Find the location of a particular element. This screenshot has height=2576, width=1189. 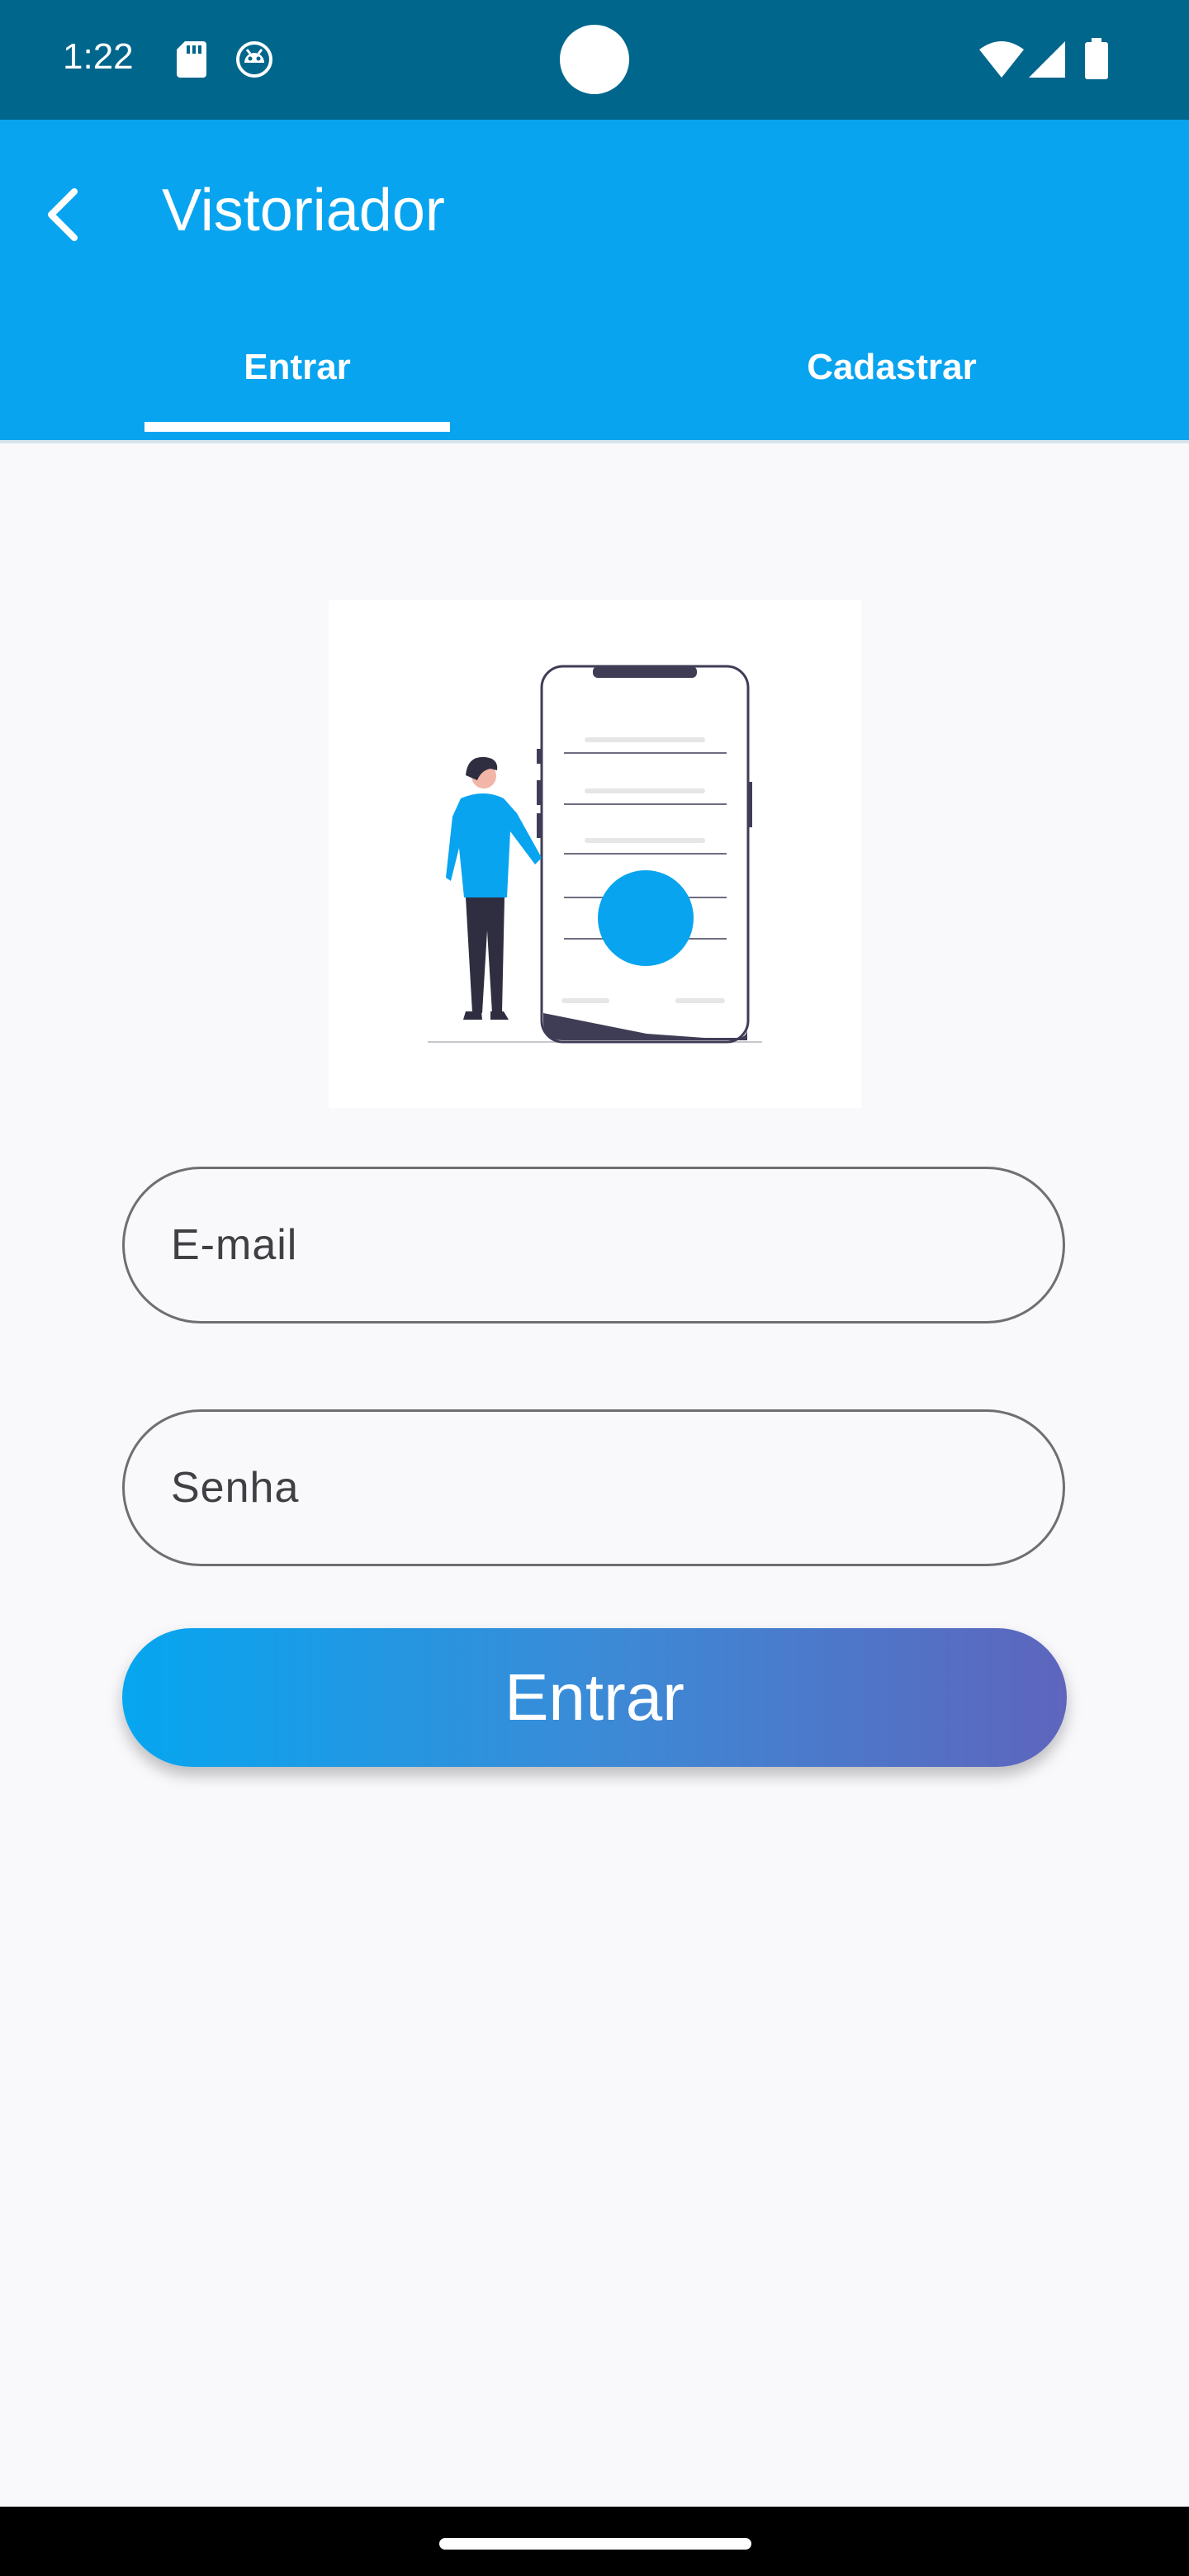

status-bar: 1:22 is located at coordinates (594, 60).